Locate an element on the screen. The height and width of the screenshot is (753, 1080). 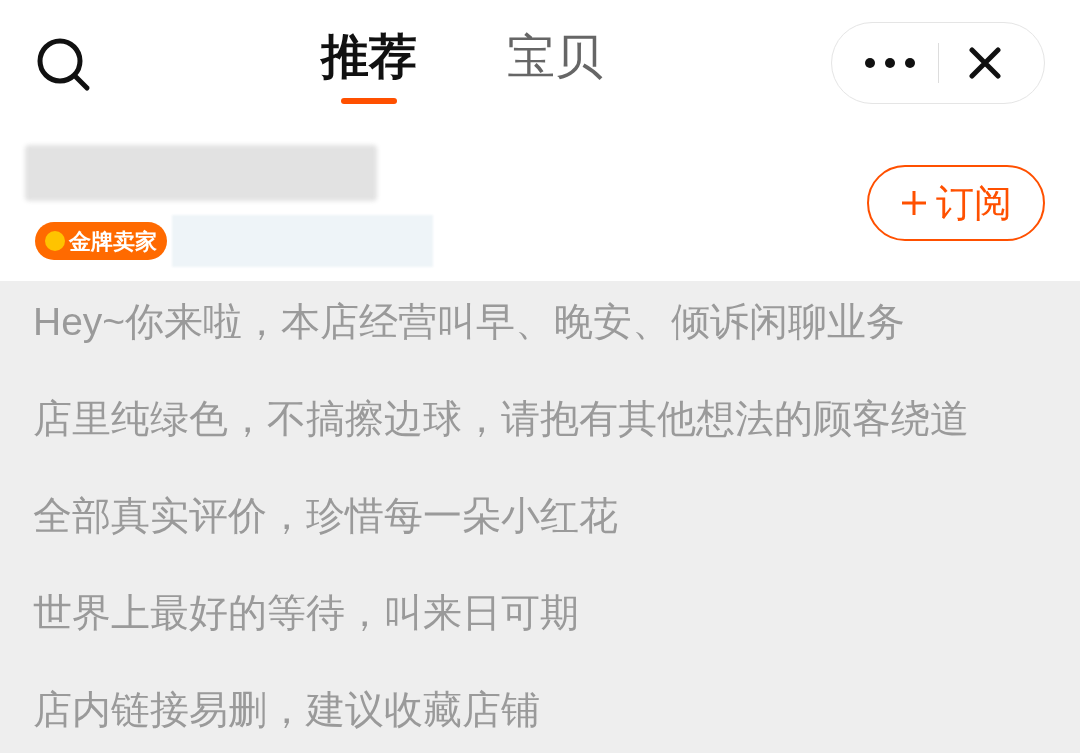
medal-icon is located at coordinates (55, 241).